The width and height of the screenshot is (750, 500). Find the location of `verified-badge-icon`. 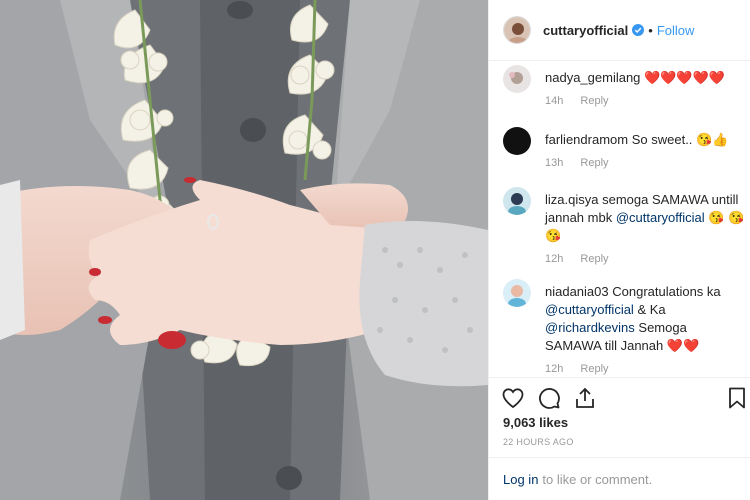

verified-badge-icon is located at coordinates (638, 30).